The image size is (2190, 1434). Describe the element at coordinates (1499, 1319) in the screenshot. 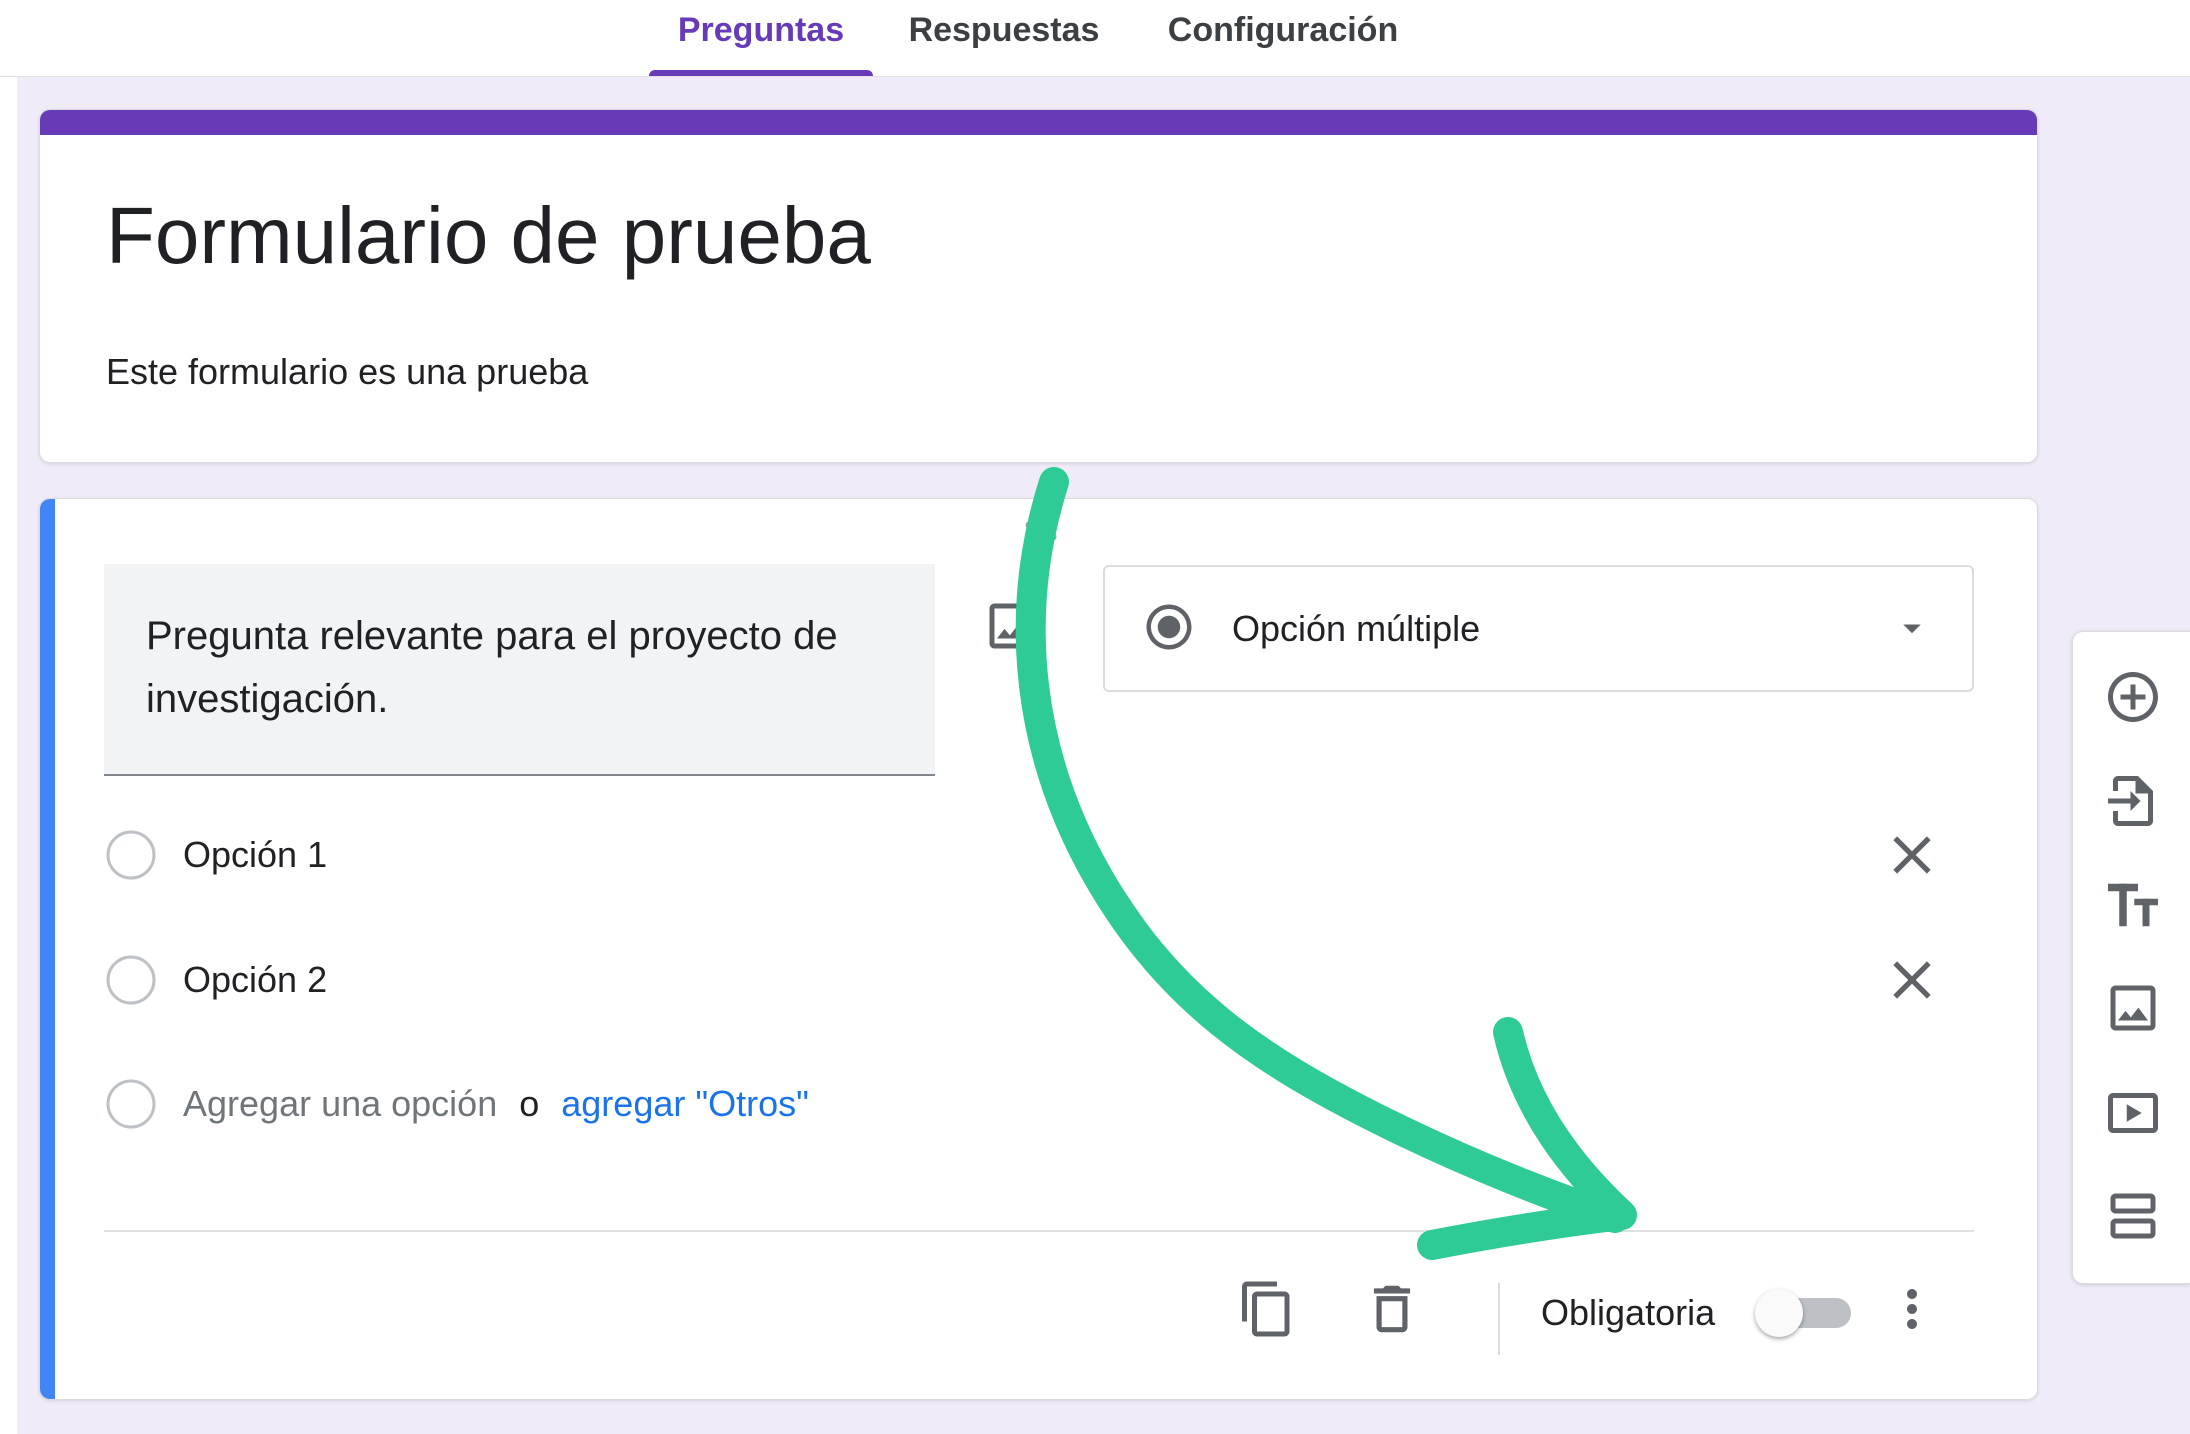

I see `footer-separator` at that location.